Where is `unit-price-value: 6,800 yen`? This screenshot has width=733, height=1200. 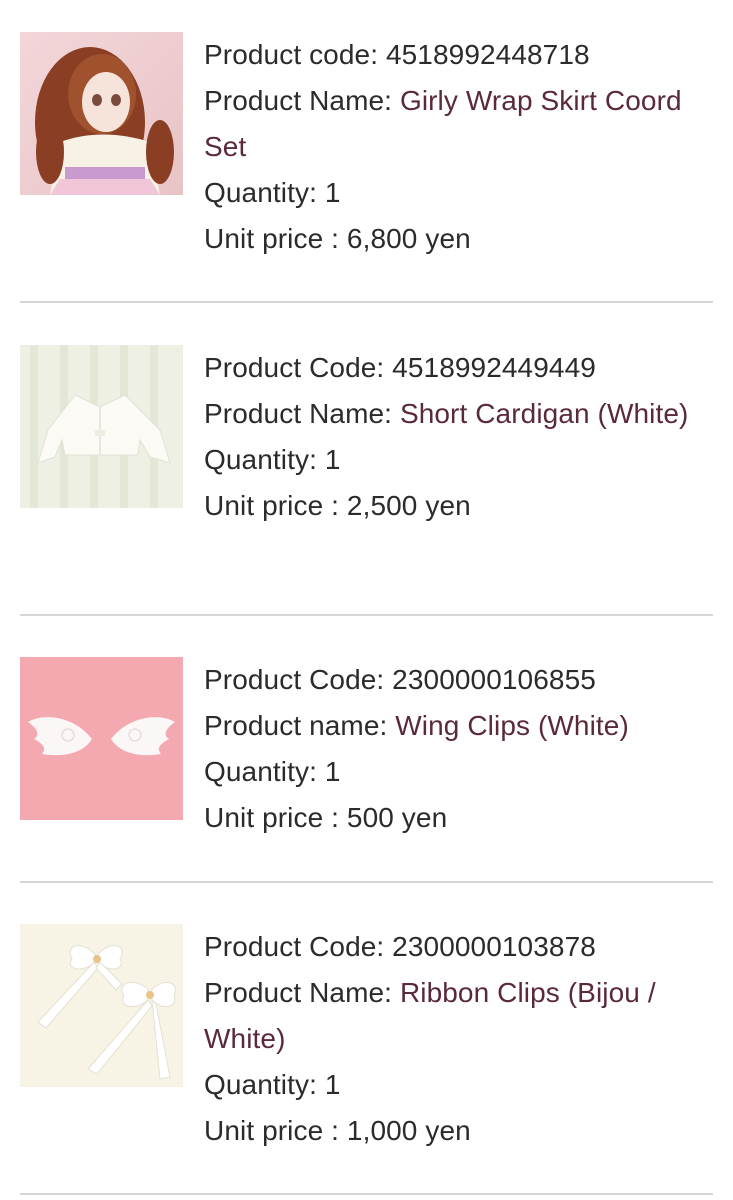
unit-price-value: 6,800 yen is located at coordinates (408, 238).